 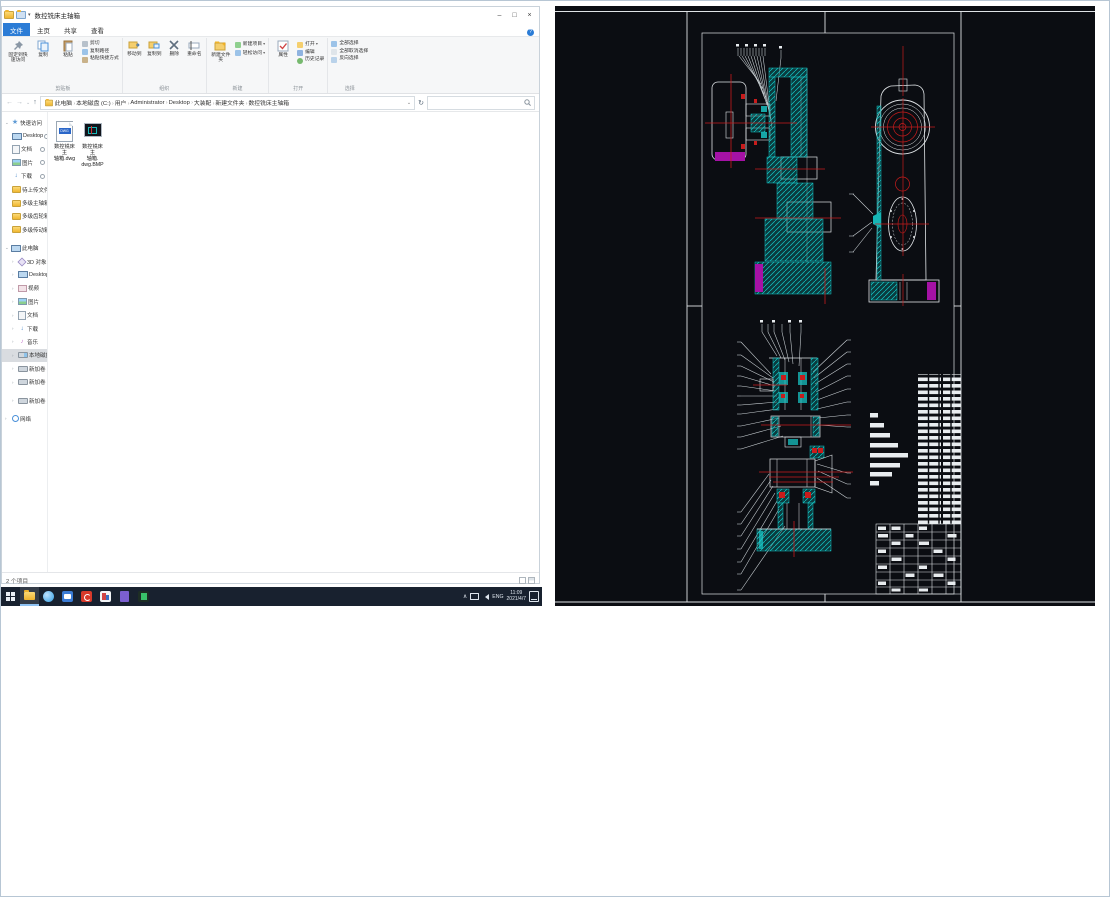 What do you see at coordinates (10, 596) in the screenshot?
I see `start-button` at bounding box center [10, 596].